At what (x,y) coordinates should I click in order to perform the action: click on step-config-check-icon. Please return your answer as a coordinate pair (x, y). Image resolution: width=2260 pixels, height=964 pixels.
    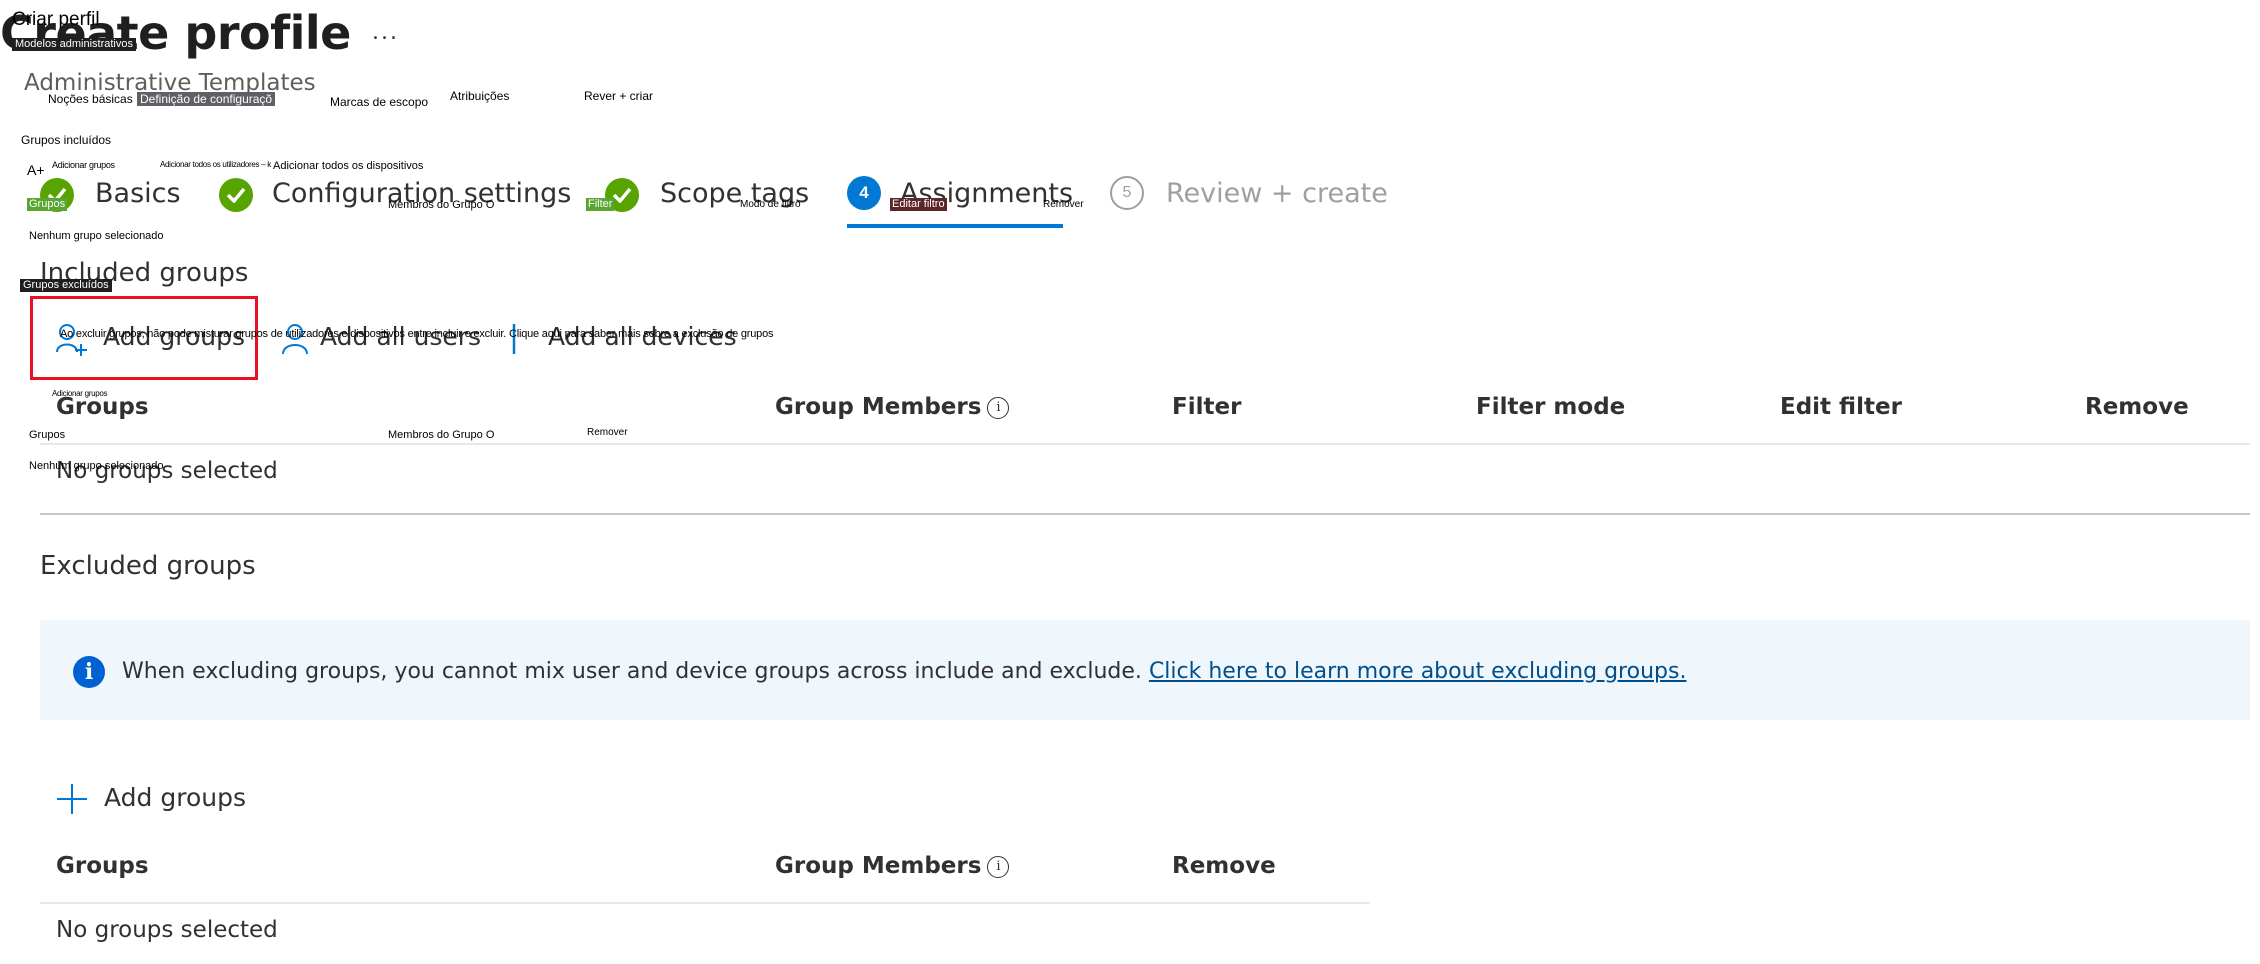
    Looking at the image, I should click on (236, 195).